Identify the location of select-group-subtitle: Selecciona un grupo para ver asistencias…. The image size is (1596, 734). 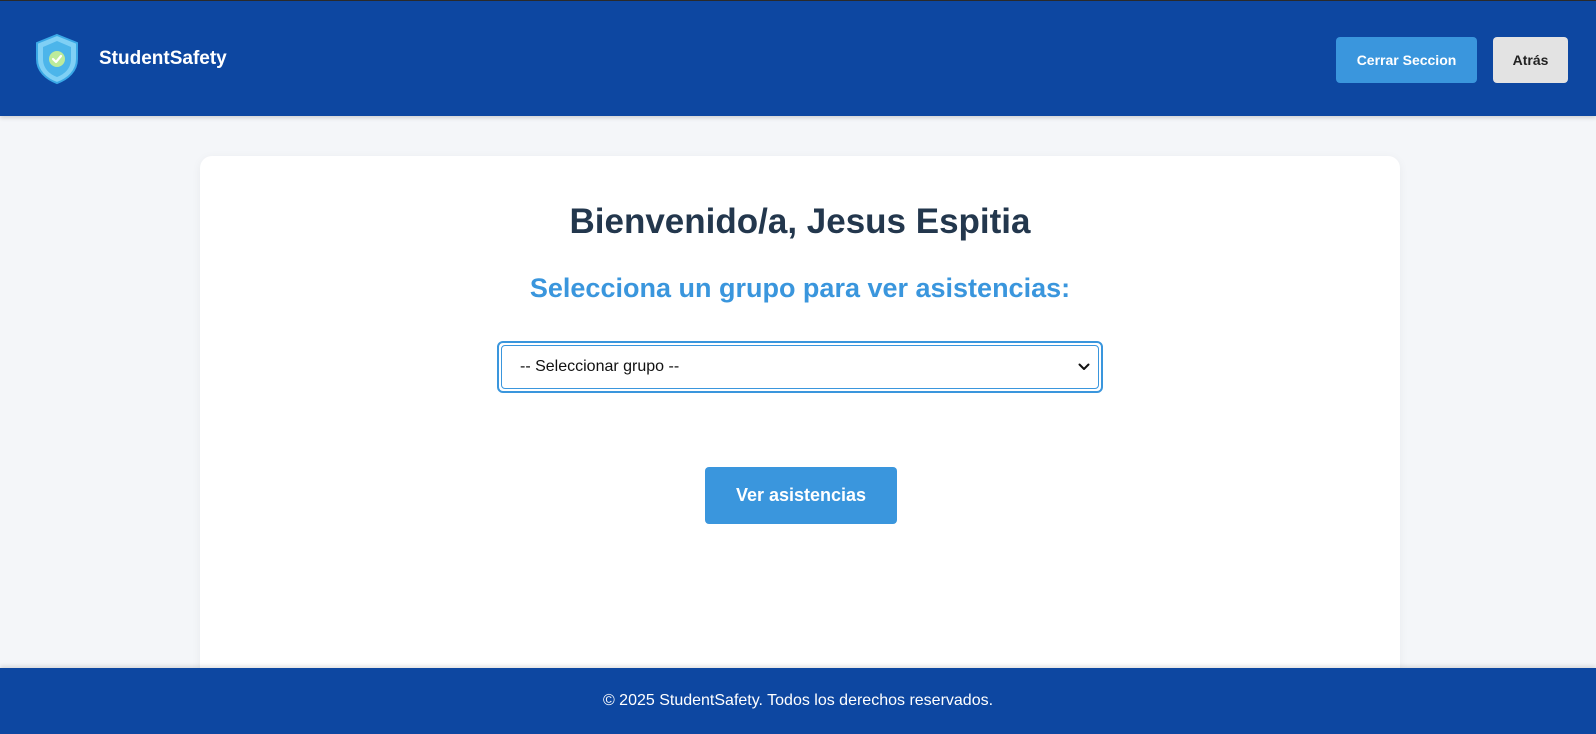
(800, 288).